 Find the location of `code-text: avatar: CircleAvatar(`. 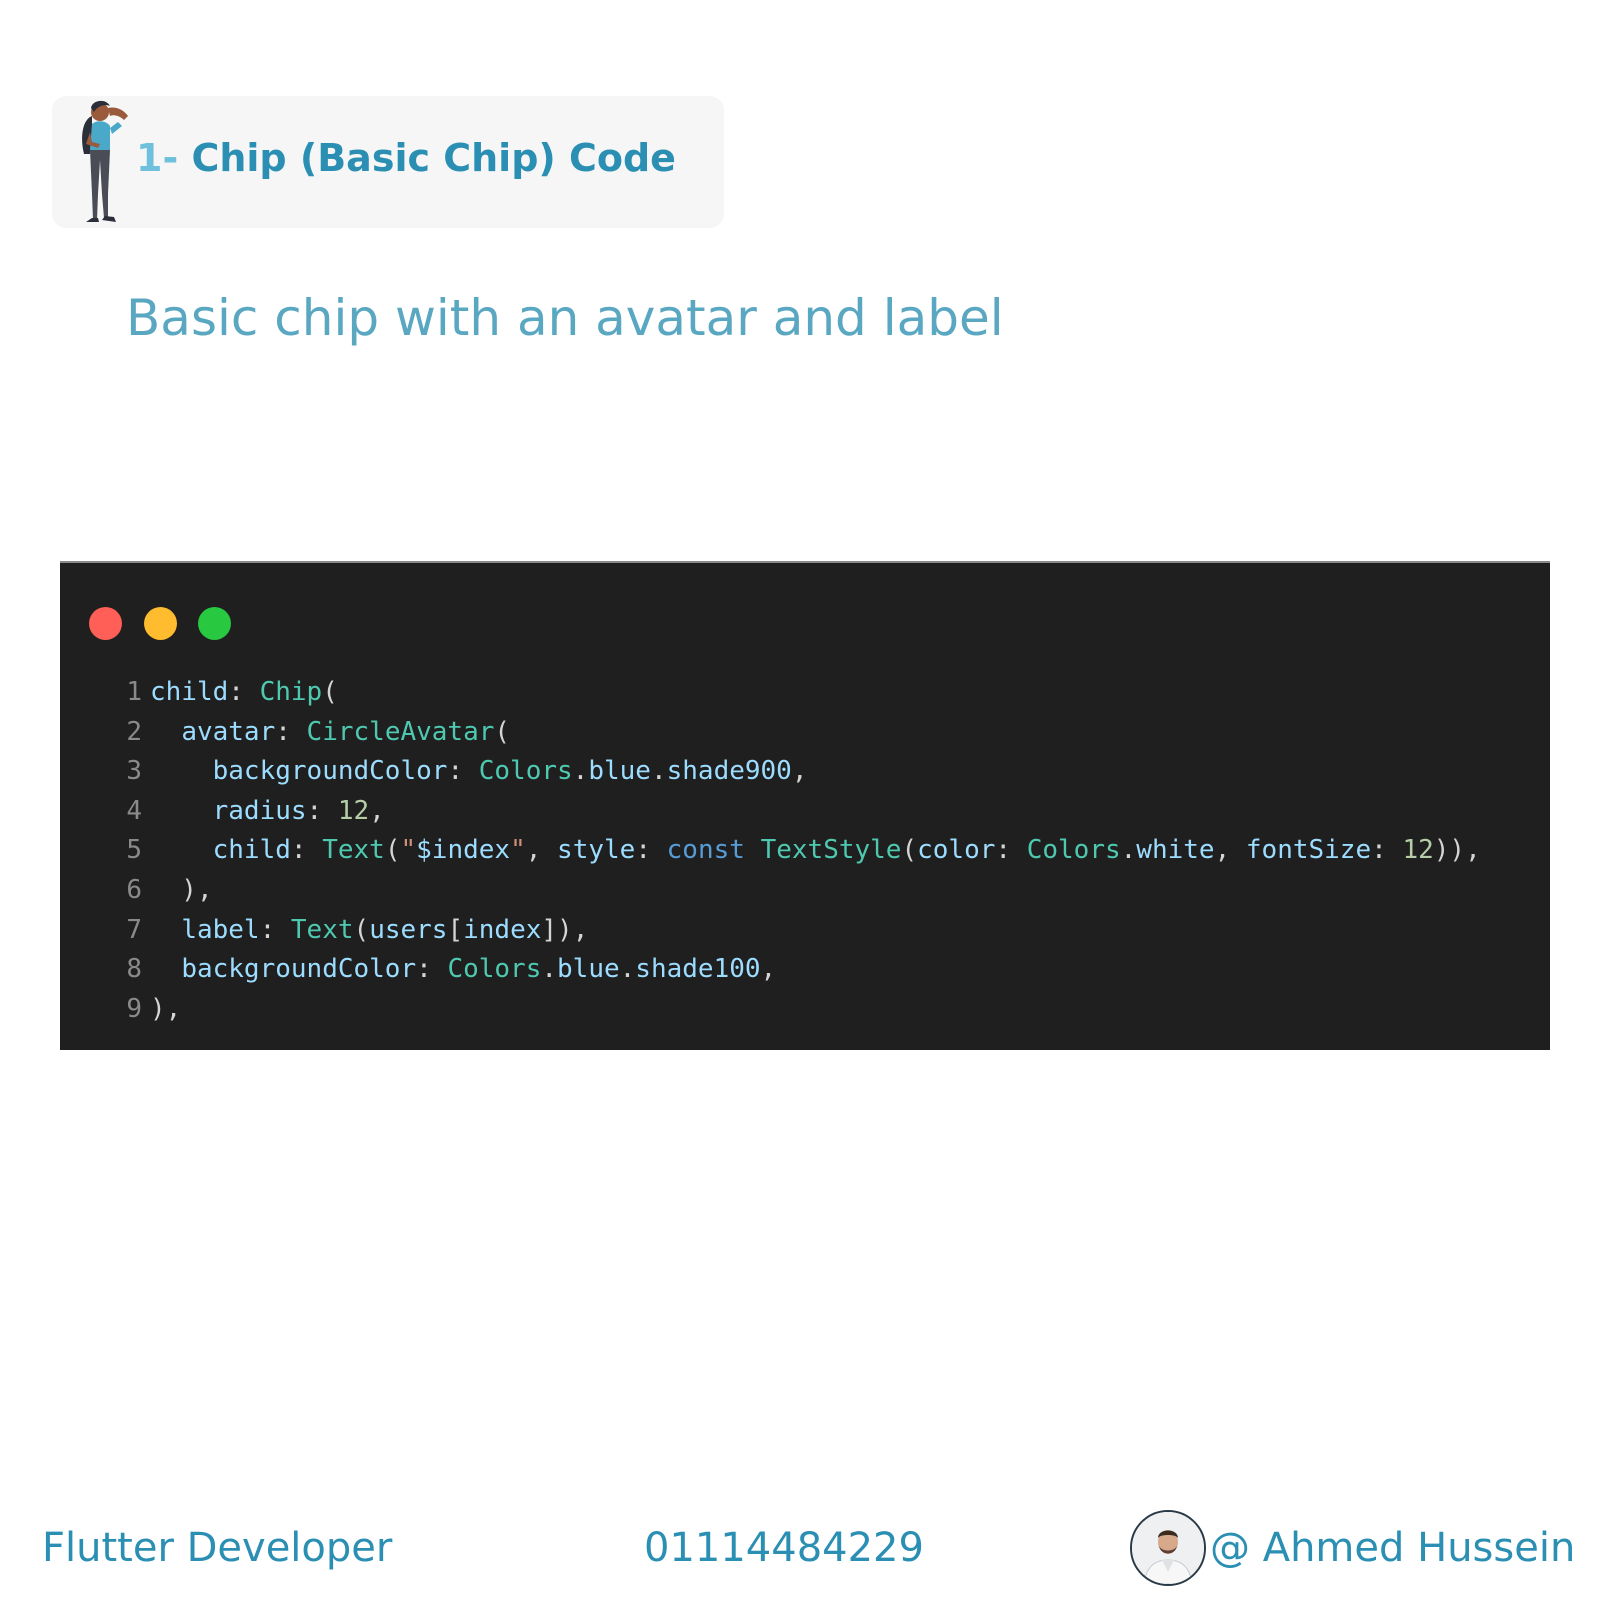

code-text: avatar: CircleAvatar( is located at coordinates (330, 733).